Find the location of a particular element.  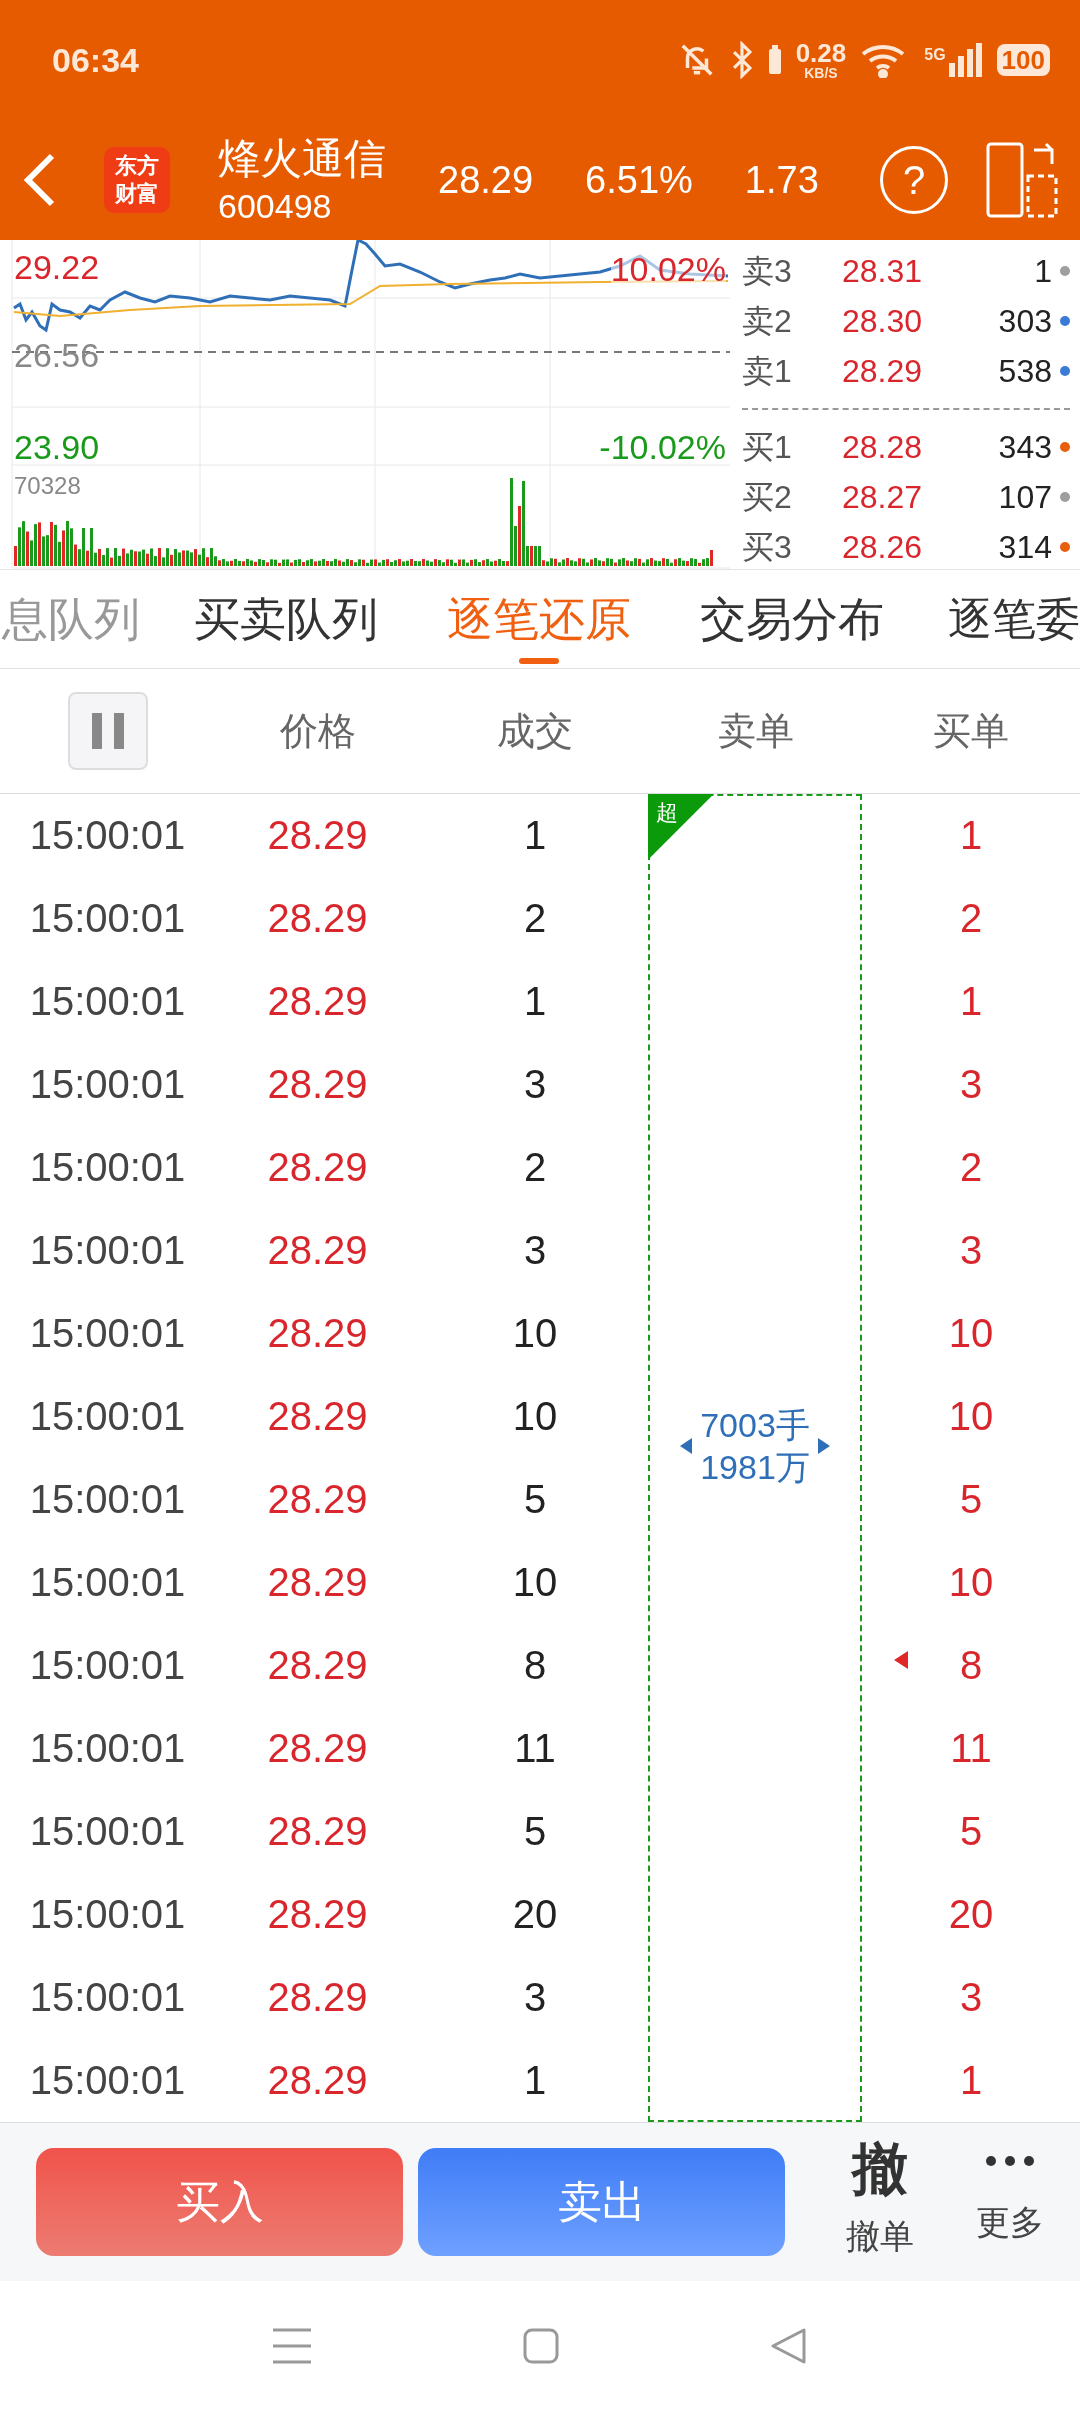

home-icon is located at coordinates (541, 2346).